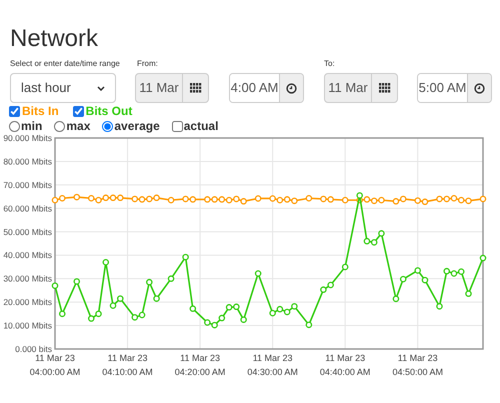 This screenshot has height=403, width=500. What do you see at coordinates (65, 63) in the screenshot?
I see `range-label: Select or enter date/time range` at bounding box center [65, 63].